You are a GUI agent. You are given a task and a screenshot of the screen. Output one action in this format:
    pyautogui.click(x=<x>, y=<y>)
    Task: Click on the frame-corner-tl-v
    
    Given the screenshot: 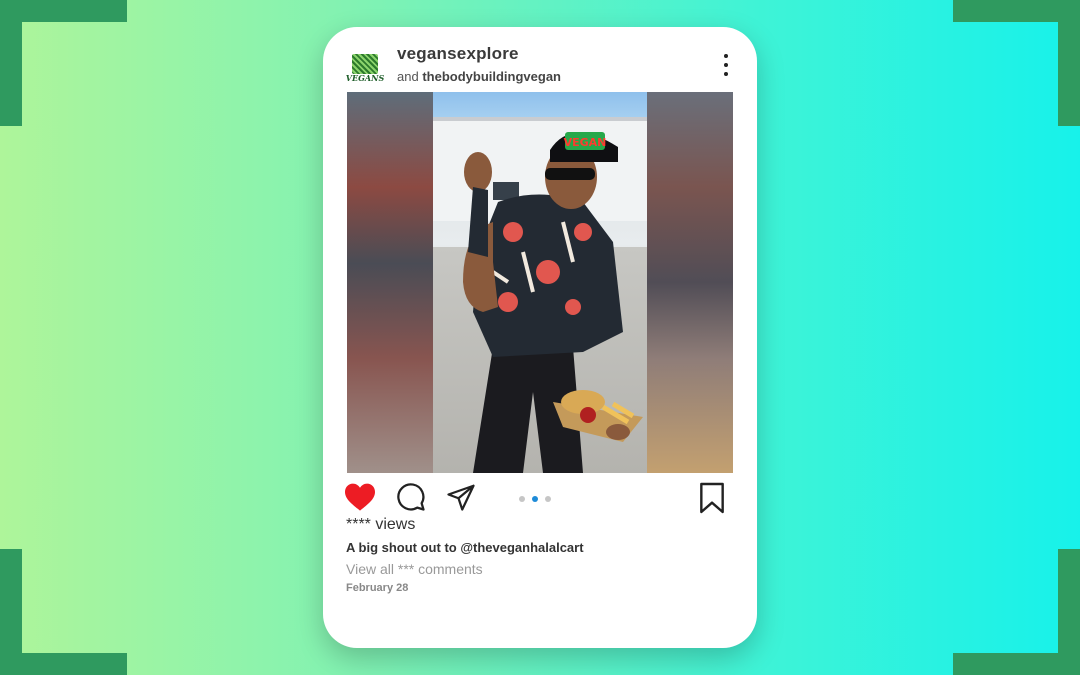 What is the action you would take?
    pyautogui.click(x=11, y=63)
    